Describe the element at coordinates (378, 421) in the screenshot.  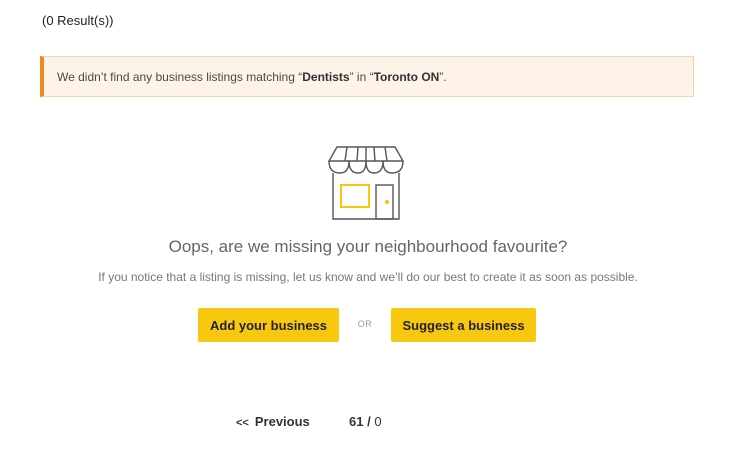
I see `total-pages: 0` at that location.